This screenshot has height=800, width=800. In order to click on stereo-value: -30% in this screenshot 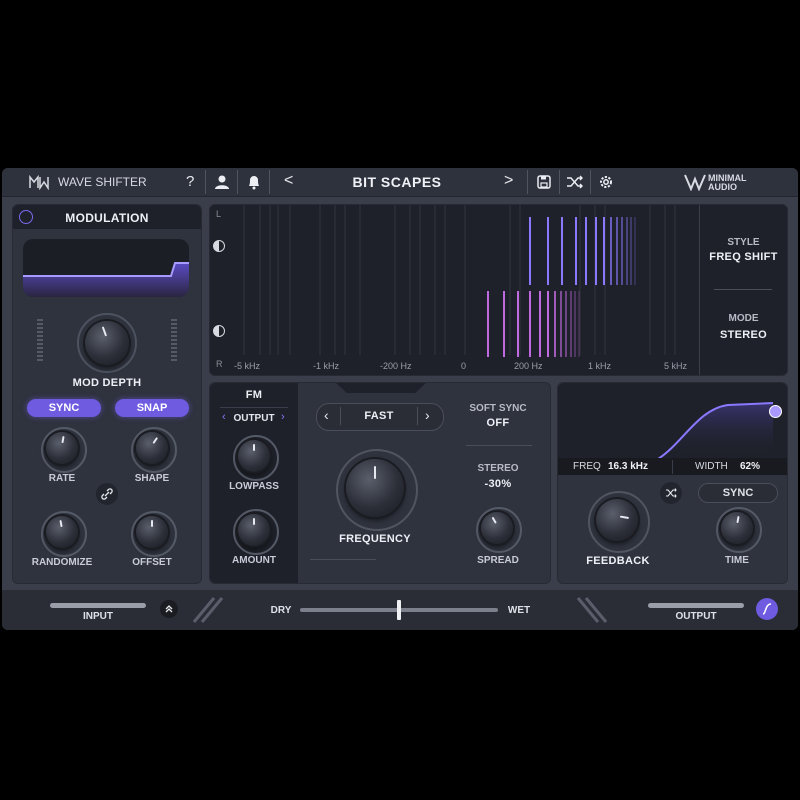, I will do `click(498, 484)`.